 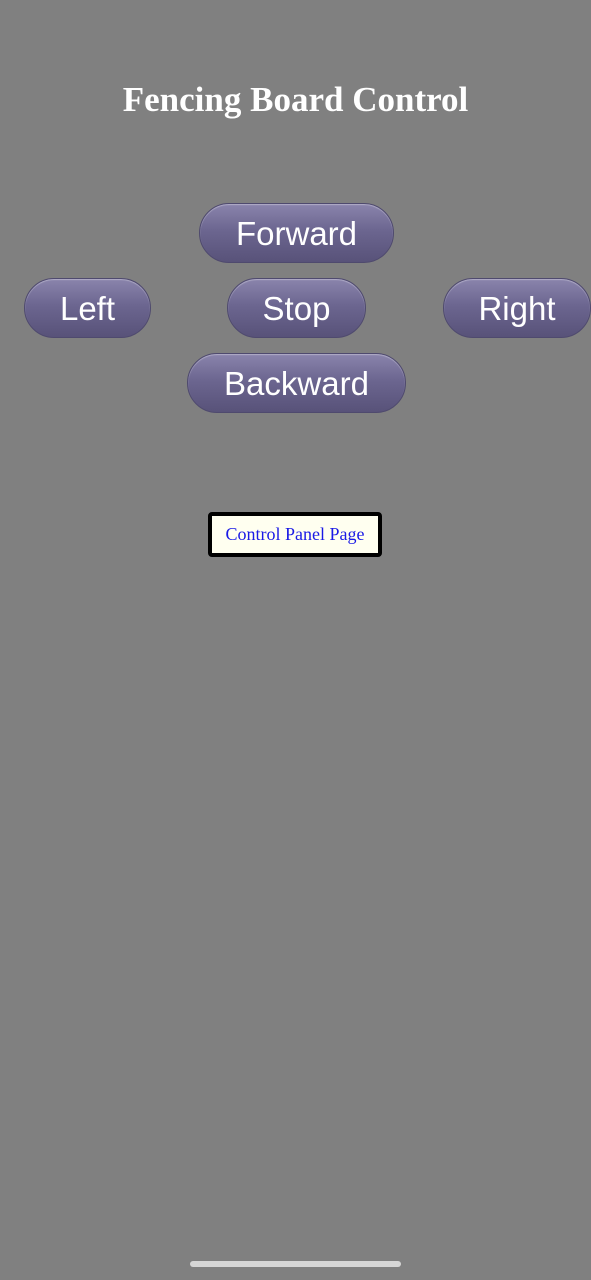 What do you see at coordinates (87, 308) in the screenshot?
I see `left-button: Left` at bounding box center [87, 308].